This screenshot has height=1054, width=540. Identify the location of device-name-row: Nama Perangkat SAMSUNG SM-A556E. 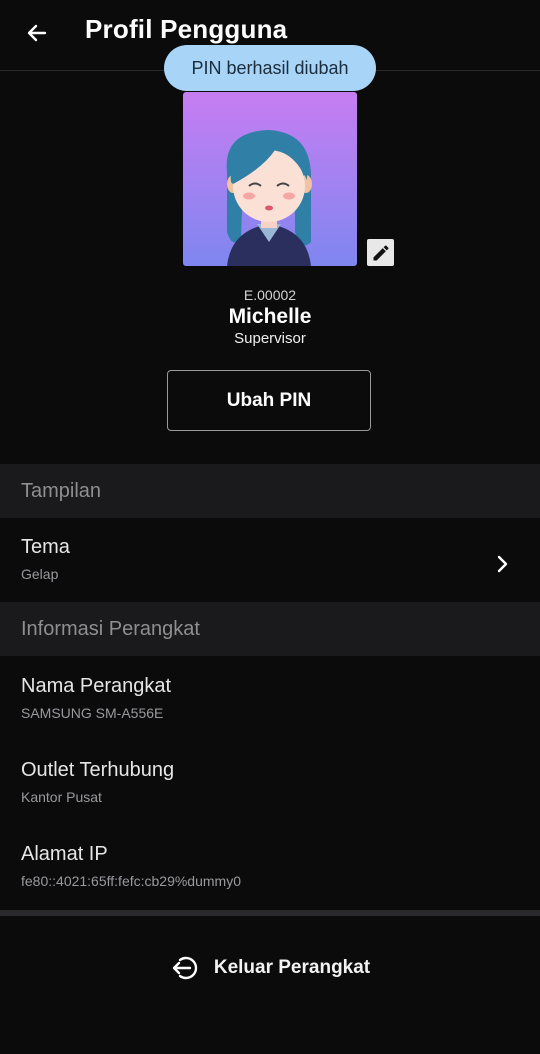
(270, 698).